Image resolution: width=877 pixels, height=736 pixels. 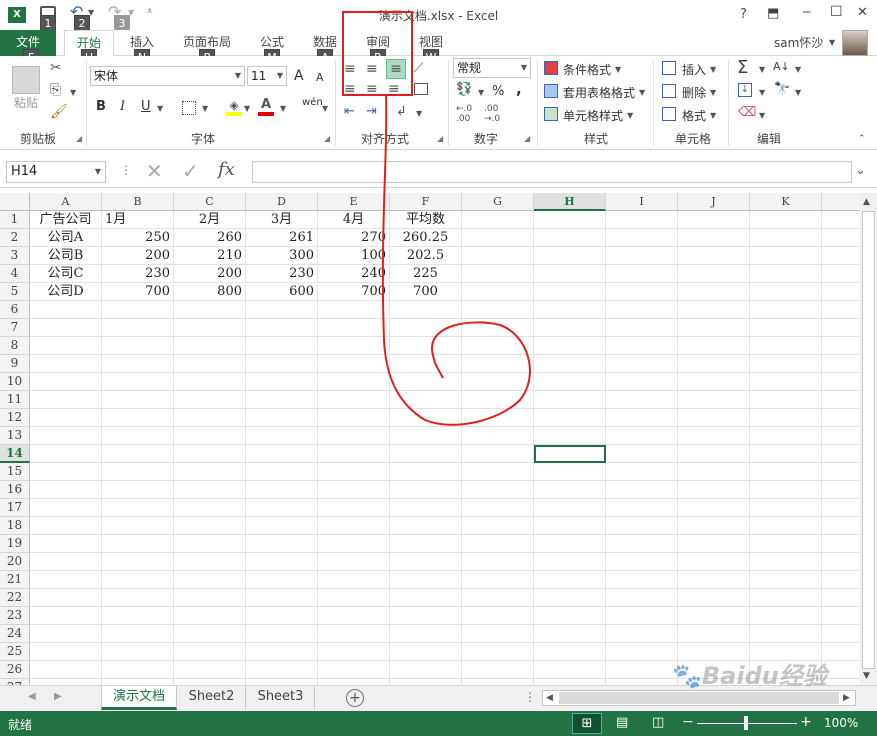 What do you see at coordinates (551, 91) in the screenshot?
I see `format-as-table-icon` at bounding box center [551, 91].